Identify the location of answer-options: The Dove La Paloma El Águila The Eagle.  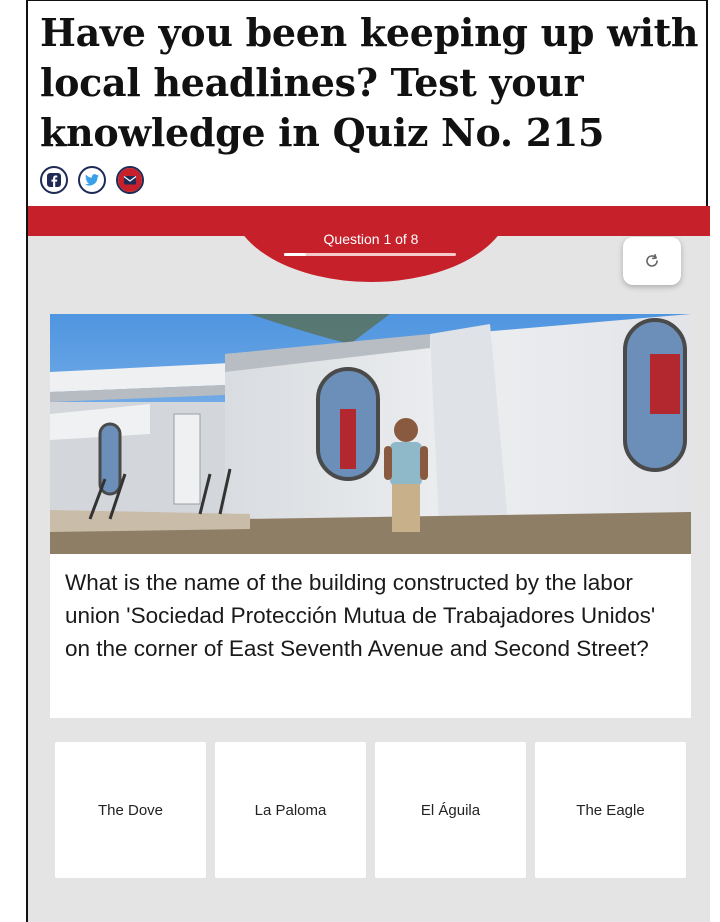
(370, 810).